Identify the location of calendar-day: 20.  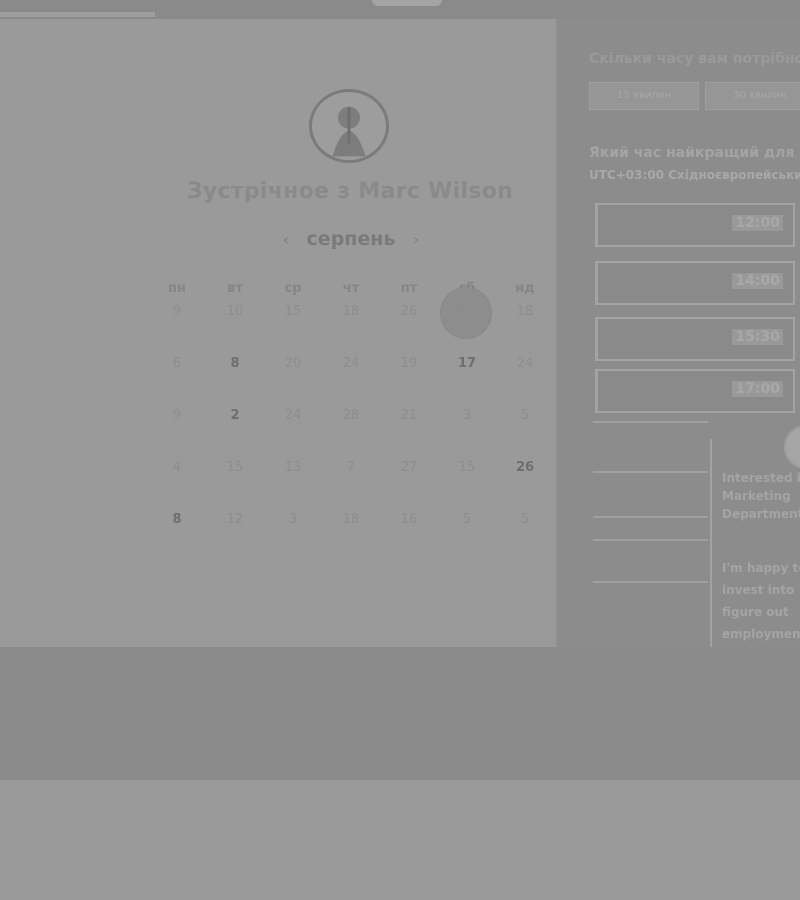
(293, 369).